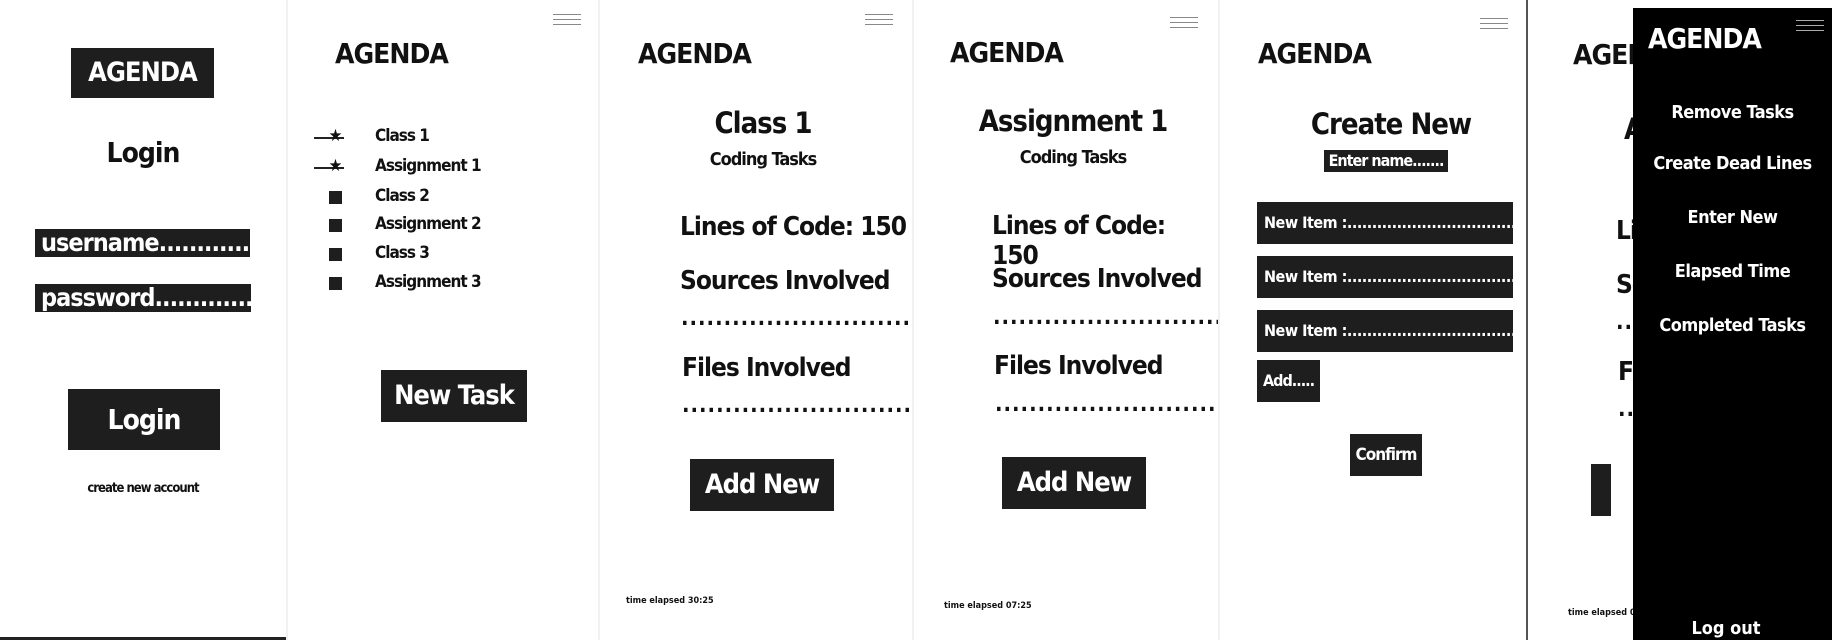 The width and height of the screenshot is (1832, 640). What do you see at coordinates (144, 419) in the screenshot?
I see `login-button: Login` at bounding box center [144, 419].